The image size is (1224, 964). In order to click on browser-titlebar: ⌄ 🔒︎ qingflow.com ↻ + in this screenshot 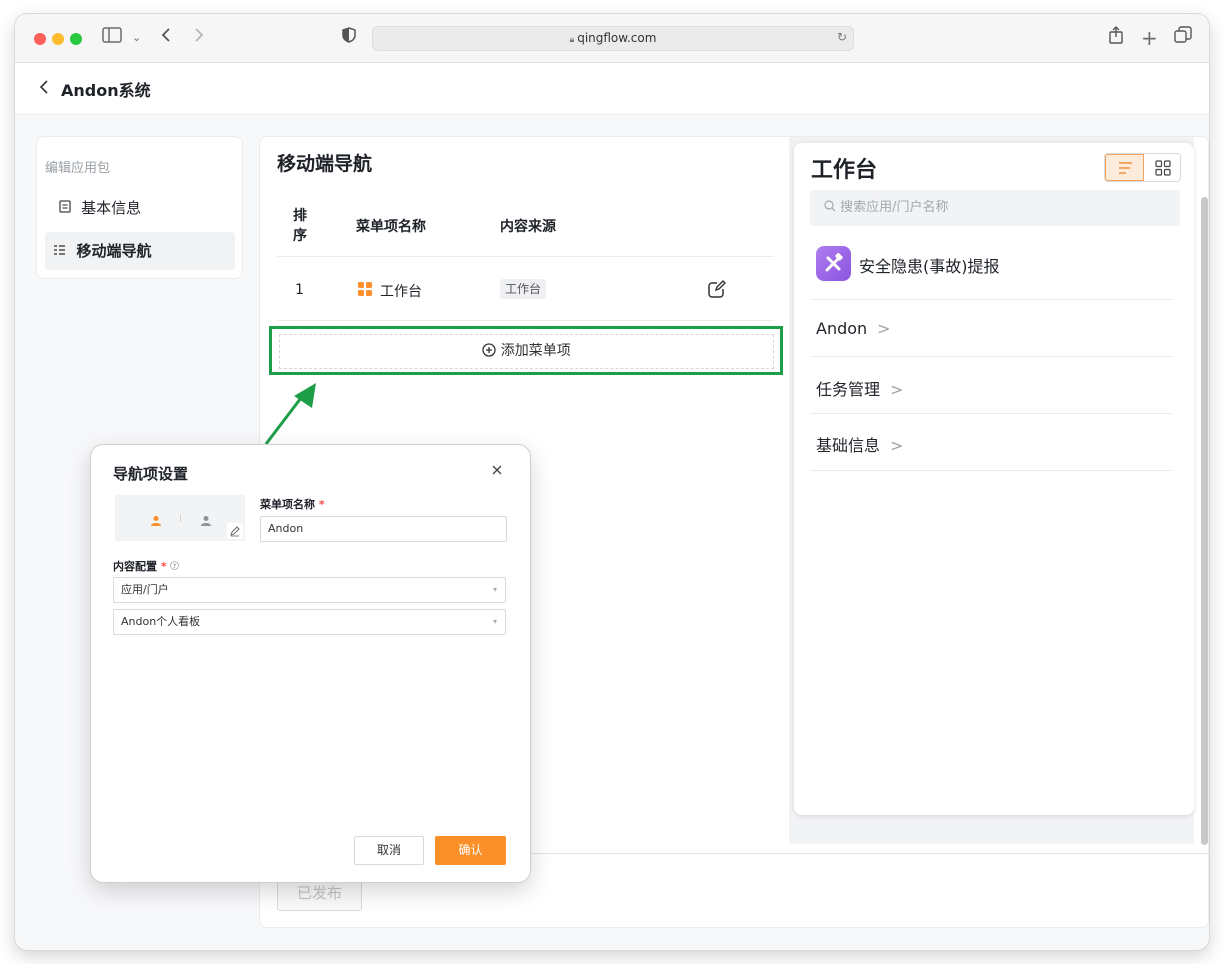, I will do `click(612, 38)`.